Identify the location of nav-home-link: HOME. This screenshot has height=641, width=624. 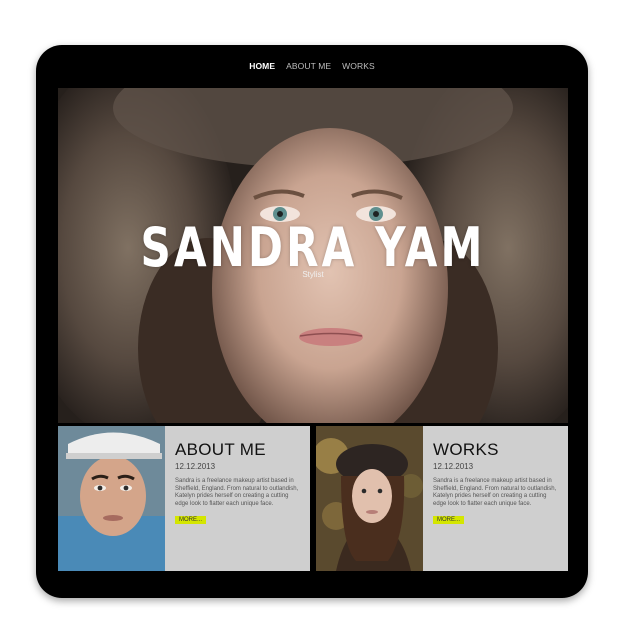
(262, 66).